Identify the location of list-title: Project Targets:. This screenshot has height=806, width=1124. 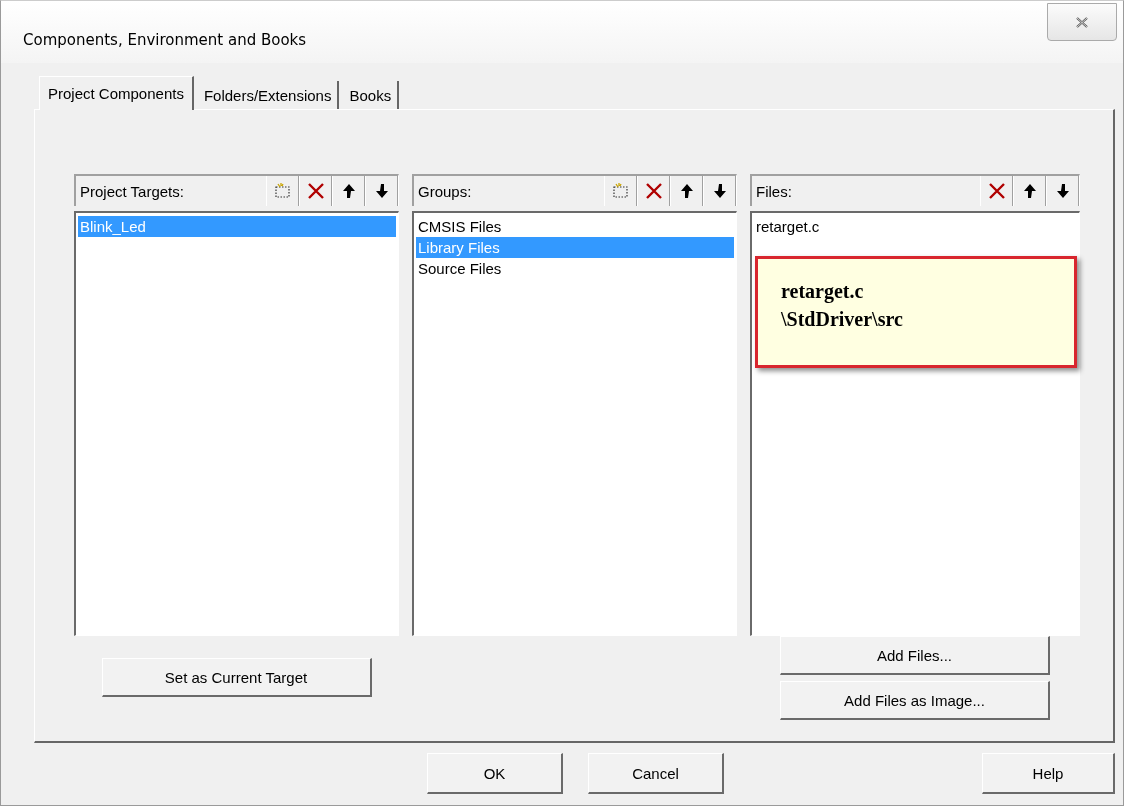
(132, 191).